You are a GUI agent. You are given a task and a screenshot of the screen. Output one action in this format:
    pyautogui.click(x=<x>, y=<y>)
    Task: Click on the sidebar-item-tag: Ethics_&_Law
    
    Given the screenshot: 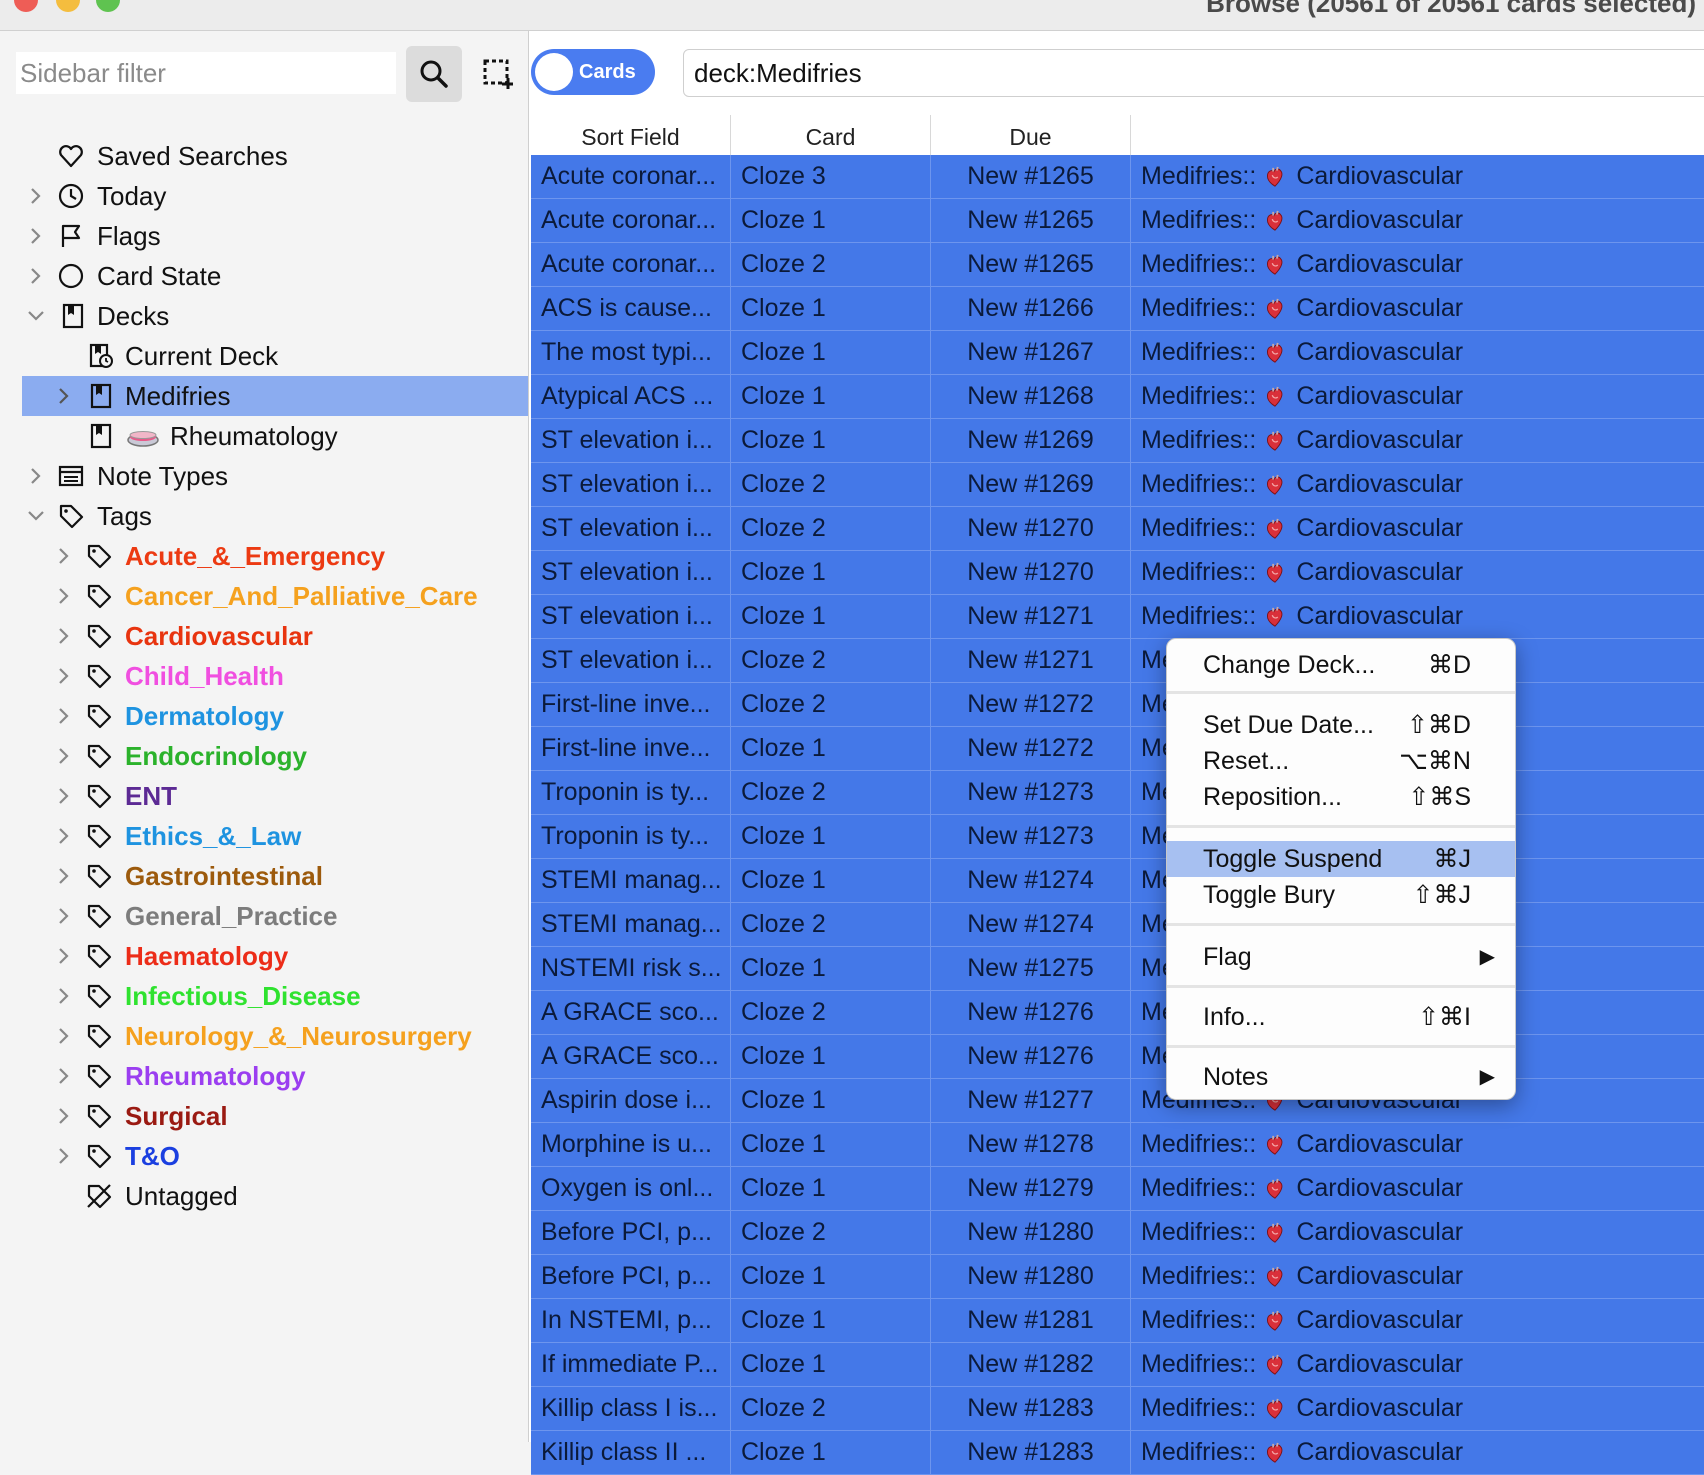 What is the action you would take?
    pyautogui.click(x=275, y=836)
    